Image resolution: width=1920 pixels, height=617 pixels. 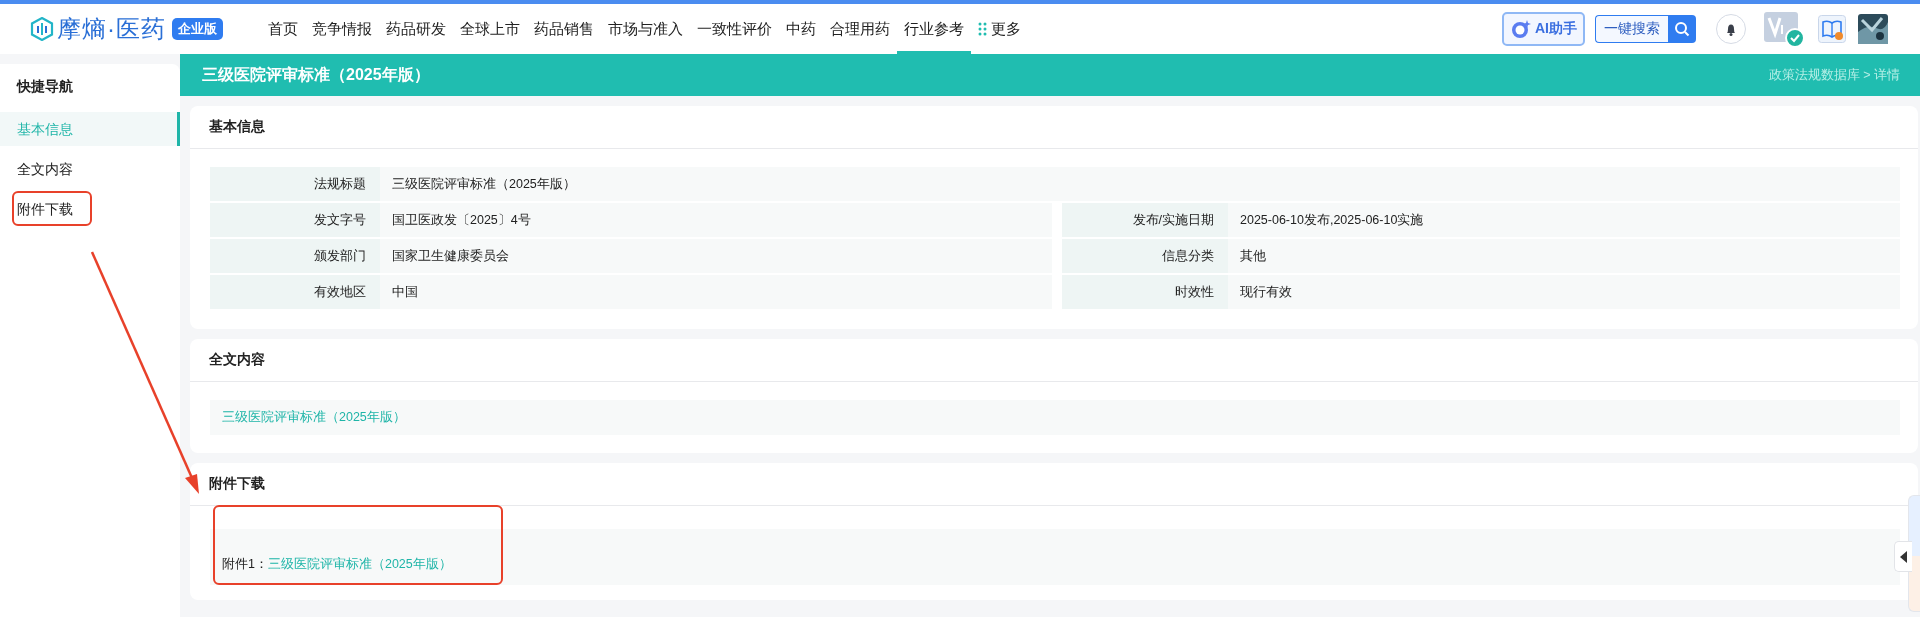 I want to click on page-title: 三级医院评审标准（2025年版）, so click(x=316, y=74).